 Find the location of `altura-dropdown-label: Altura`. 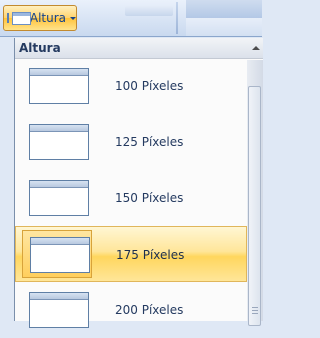

altura-dropdown-label: Altura is located at coordinates (47, 18).